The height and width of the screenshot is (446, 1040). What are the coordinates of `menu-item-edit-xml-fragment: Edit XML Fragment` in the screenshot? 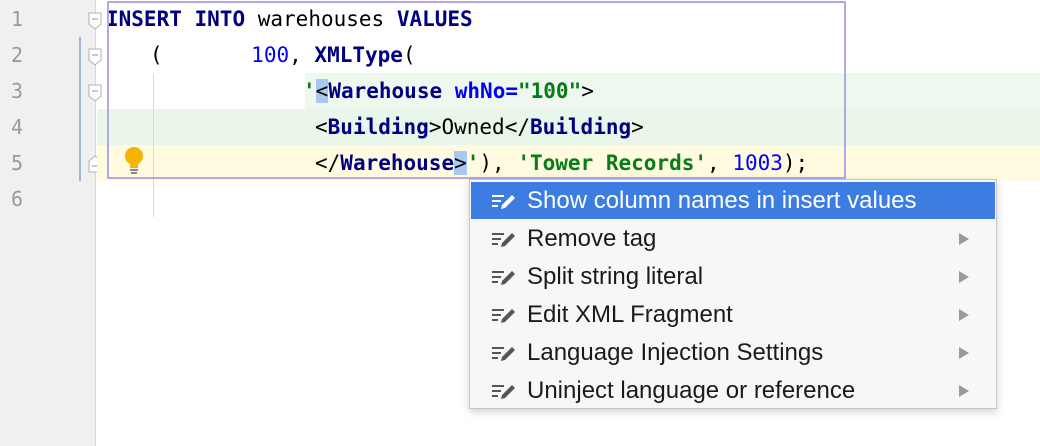 It's located at (733, 314).